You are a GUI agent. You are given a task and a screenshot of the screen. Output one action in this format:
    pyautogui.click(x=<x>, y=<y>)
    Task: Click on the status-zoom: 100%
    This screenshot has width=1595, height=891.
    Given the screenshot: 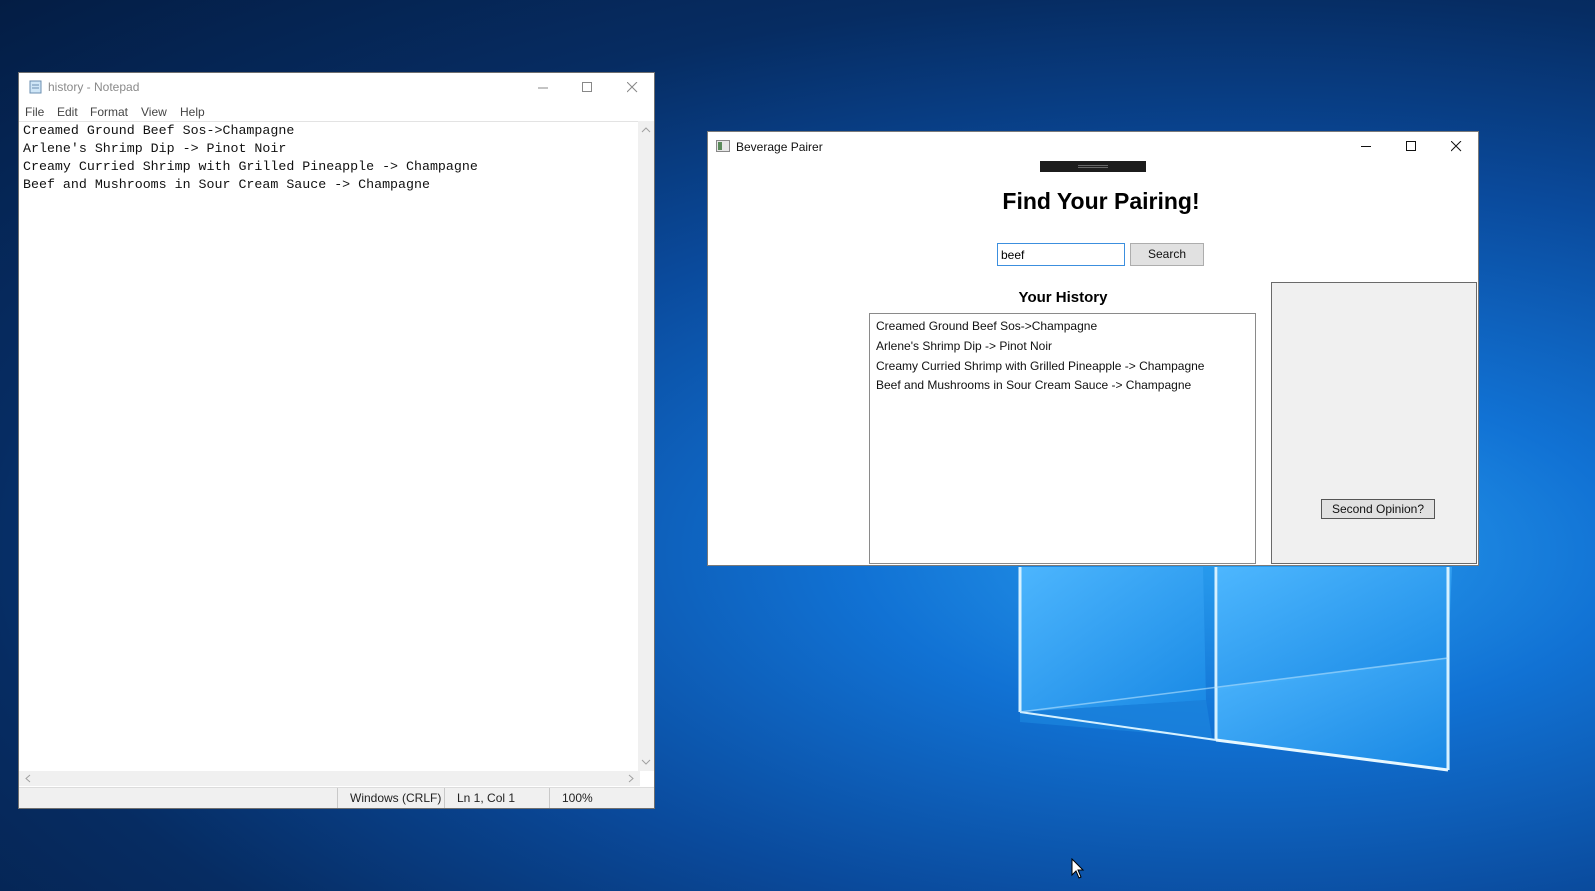 What is the action you would take?
    pyautogui.click(x=594, y=798)
    